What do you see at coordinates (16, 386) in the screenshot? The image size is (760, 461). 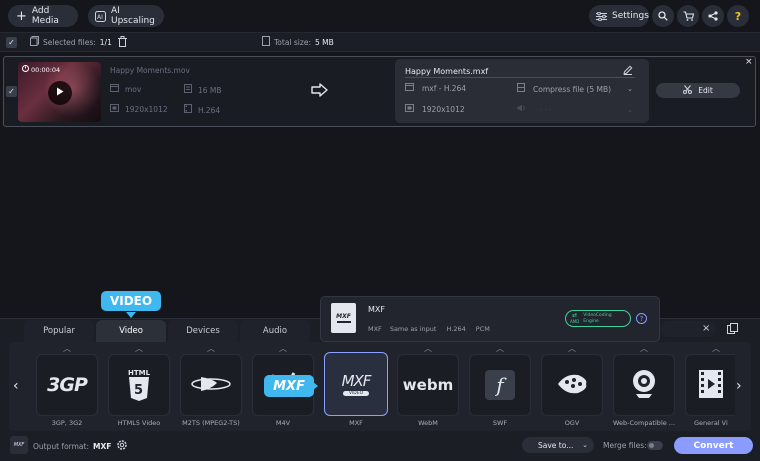 I see `scroll-left-chevron-icon: ‹` at bounding box center [16, 386].